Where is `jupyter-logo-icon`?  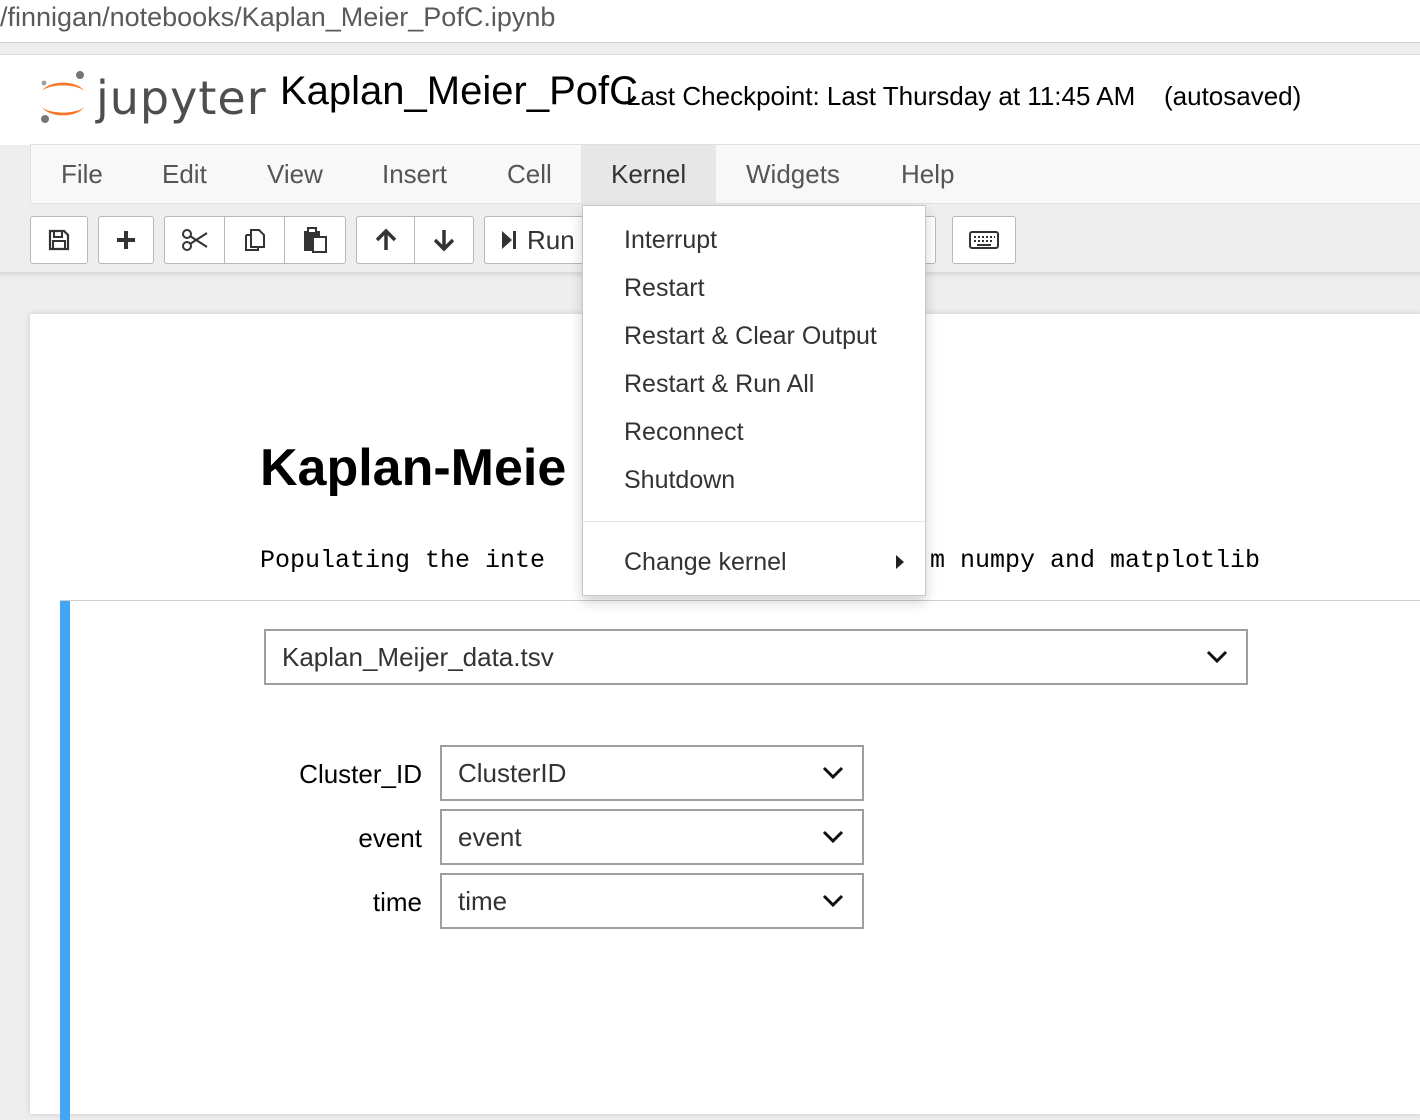
jupyter-logo-icon is located at coordinates (62, 97).